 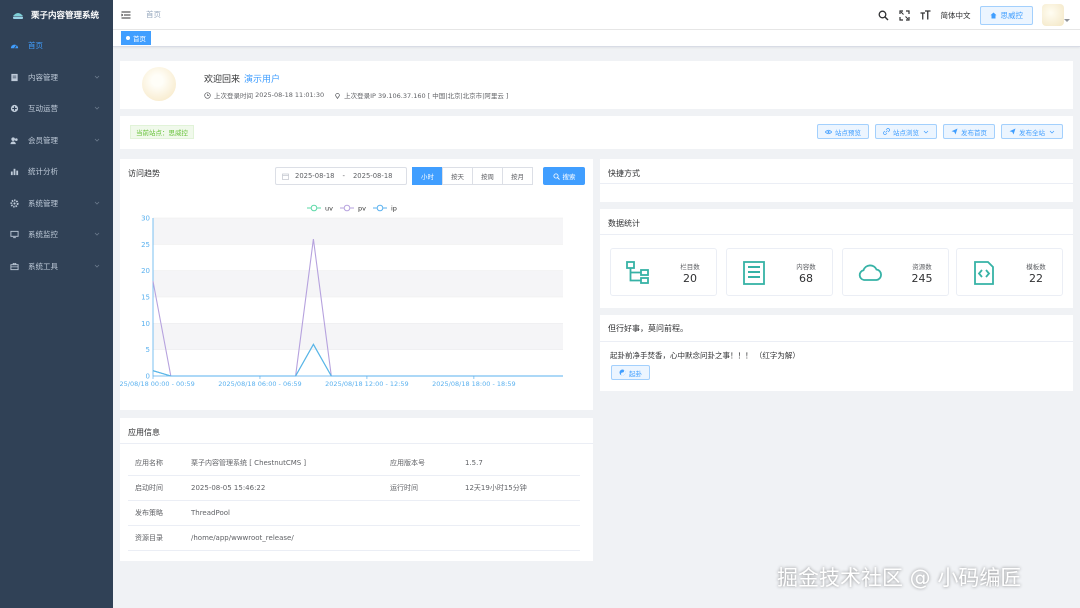 I want to click on end-date: 2025-08-18, so click(x=372, y=176).